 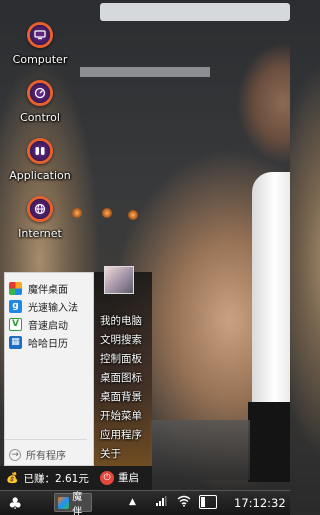 I want to click on menu-link-control-panel: 控制面板, so click(x=121, y=358).